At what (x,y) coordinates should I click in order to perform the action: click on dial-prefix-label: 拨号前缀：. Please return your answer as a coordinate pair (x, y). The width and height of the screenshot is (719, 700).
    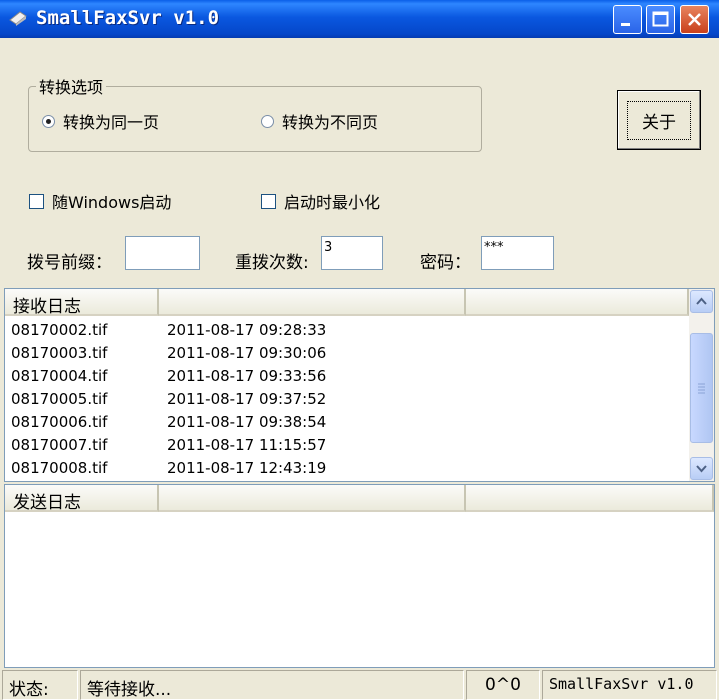
    Looking at the image, I should click on (69, 263).